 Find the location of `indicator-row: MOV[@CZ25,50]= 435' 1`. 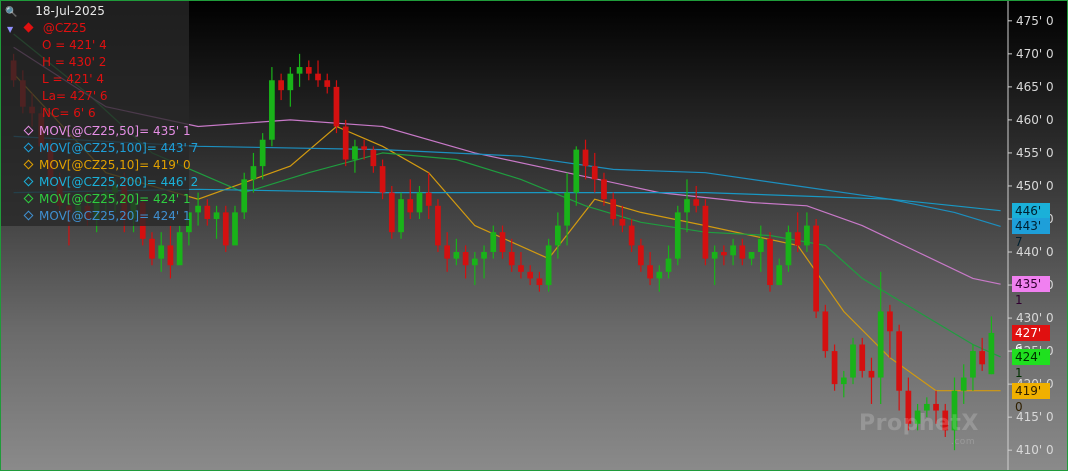

indicator-row: MOV[@CZ25,50]= 435' 1 is located at coordinates (106, 131).